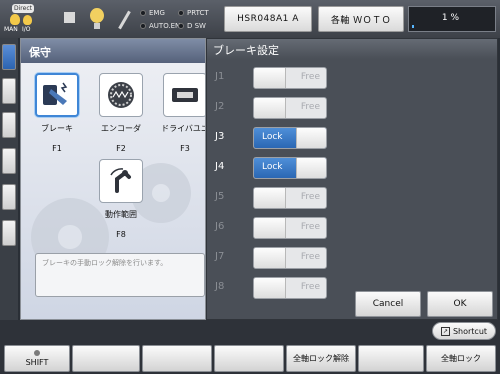 This screenshot has height=374, width=500. I want to click on shortcut-icon: ↗, so click(445, 331).